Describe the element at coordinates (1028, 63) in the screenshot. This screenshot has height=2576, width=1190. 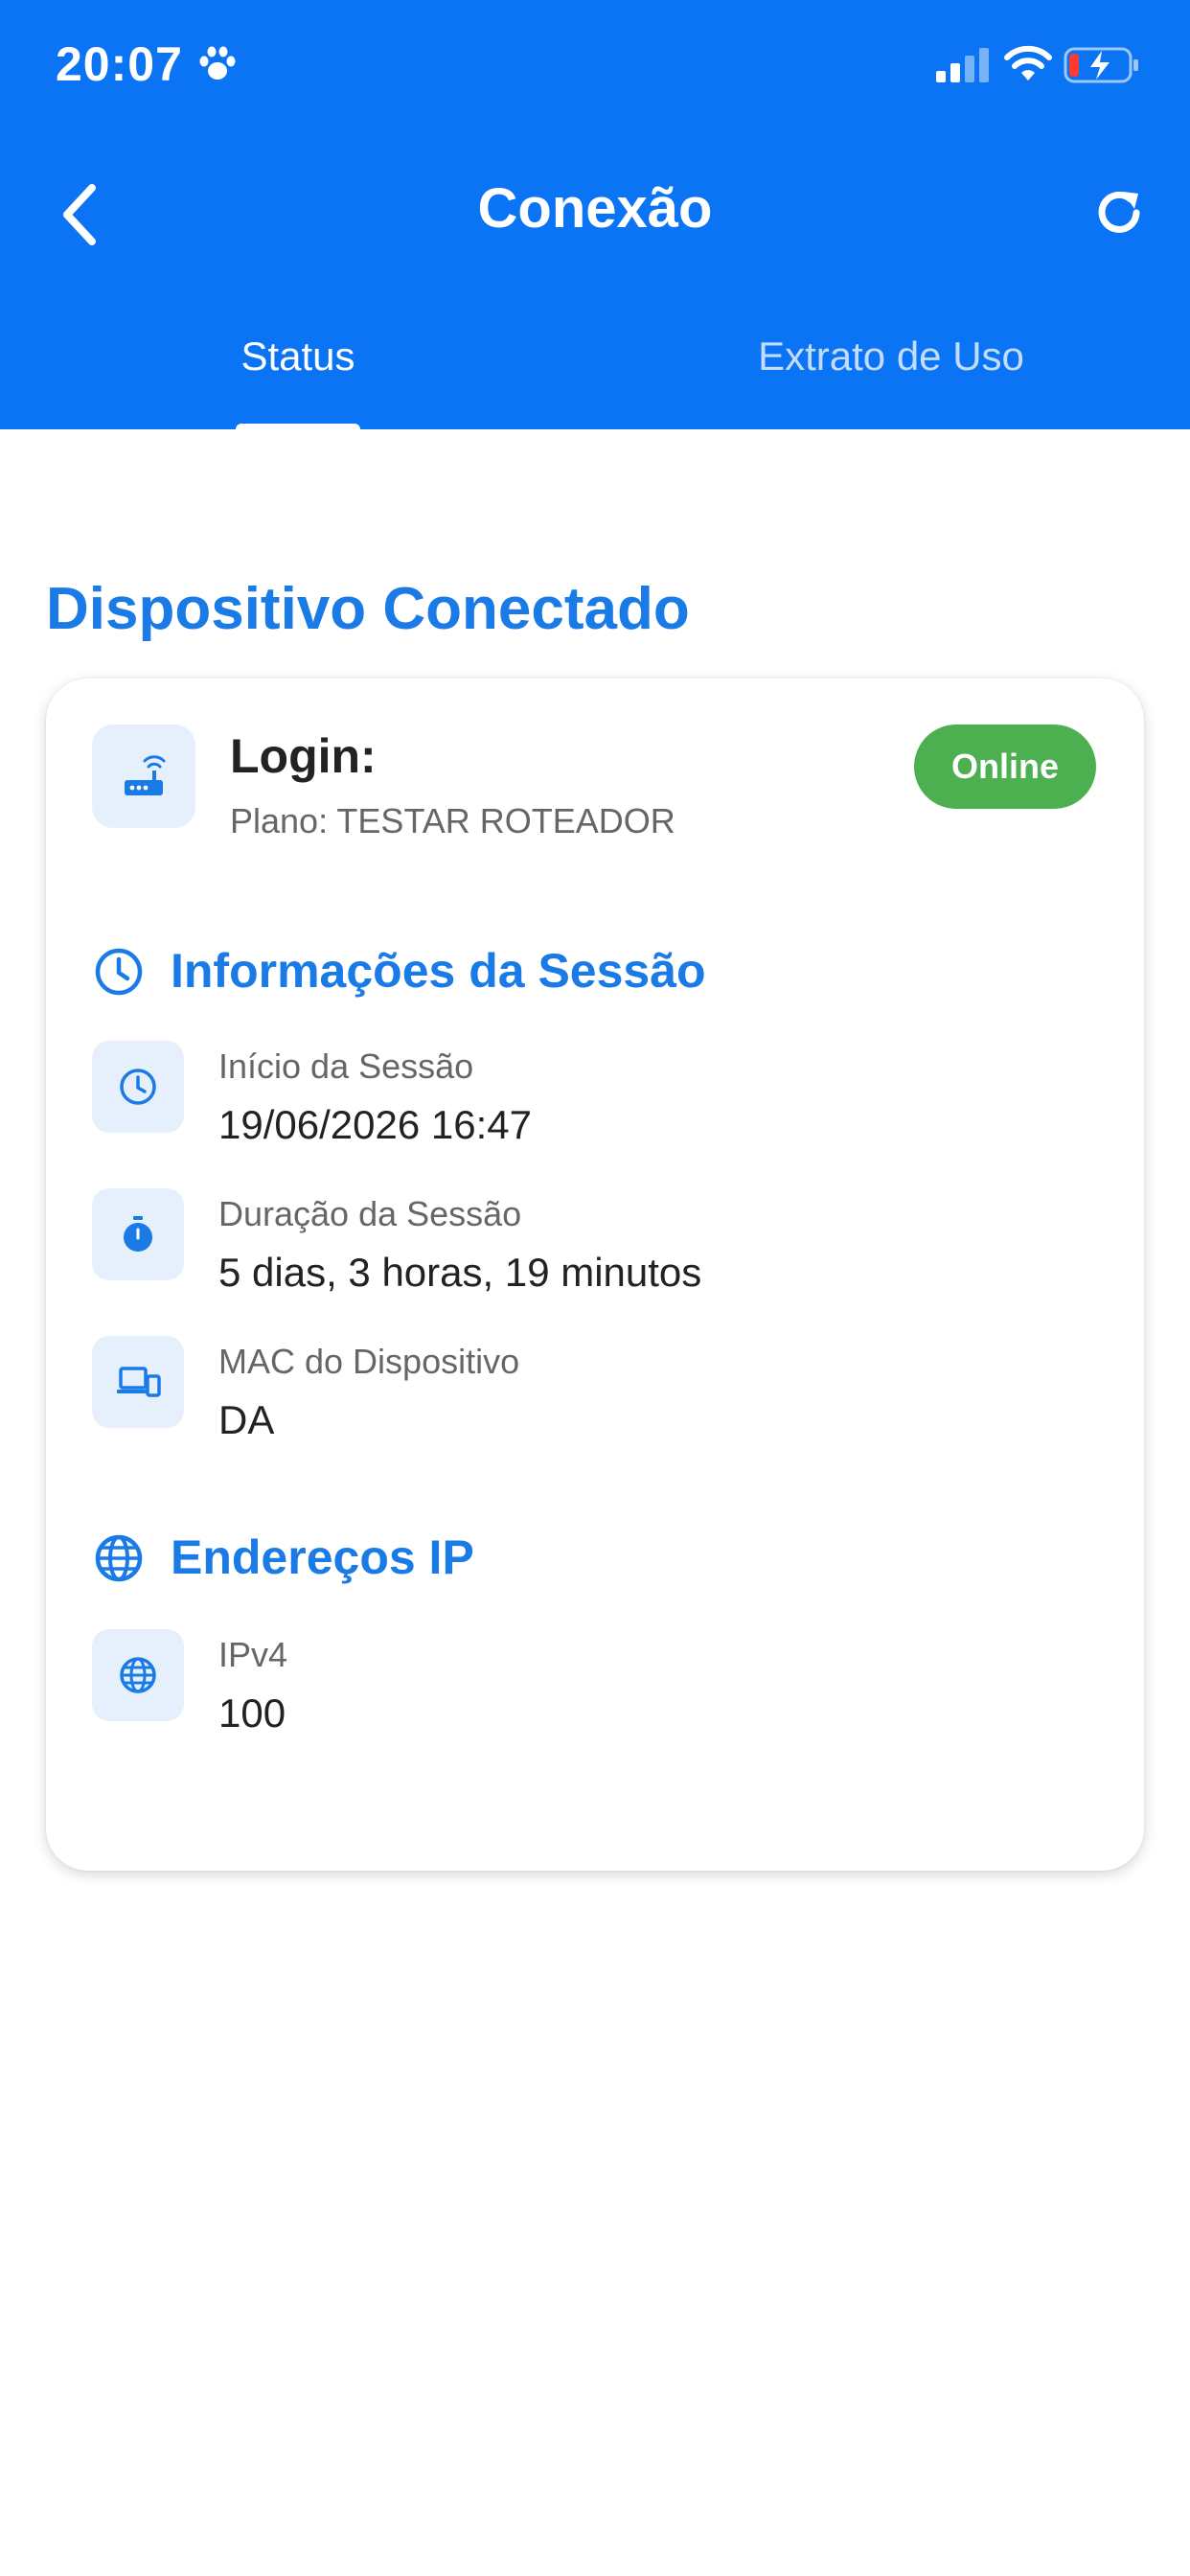
I see `wifi-icon` at that location.